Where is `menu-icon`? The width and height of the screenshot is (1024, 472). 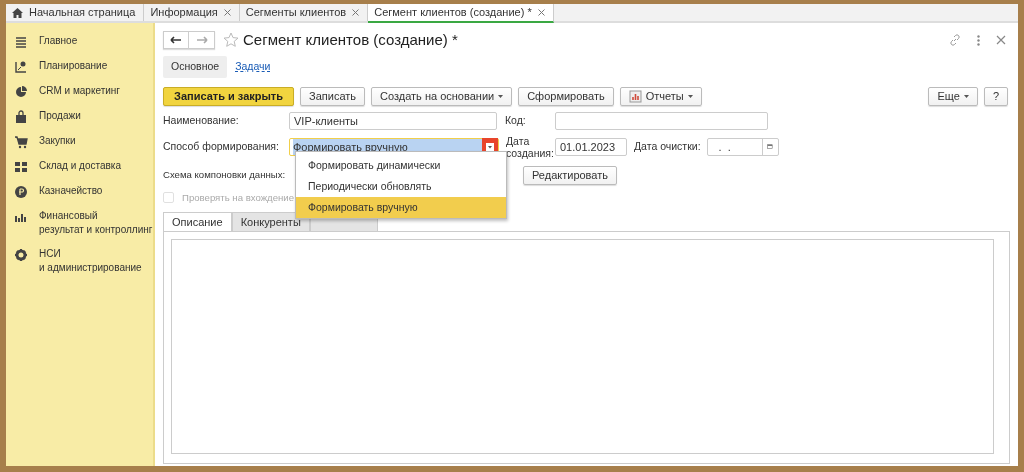 menu-icon is located at coordinates (21, 42).